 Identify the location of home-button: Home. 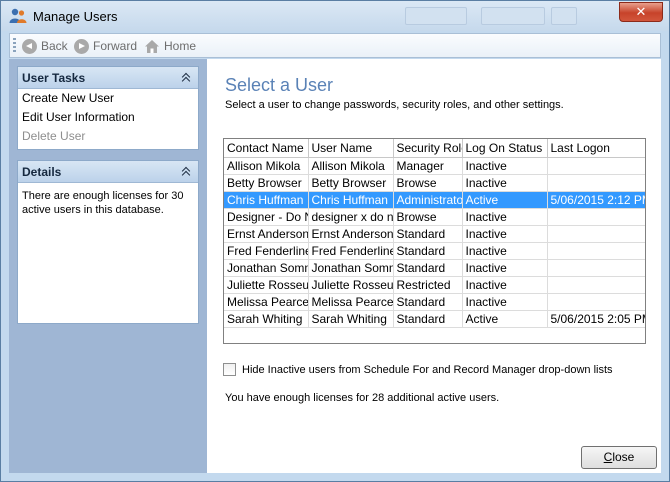
(170, 46).